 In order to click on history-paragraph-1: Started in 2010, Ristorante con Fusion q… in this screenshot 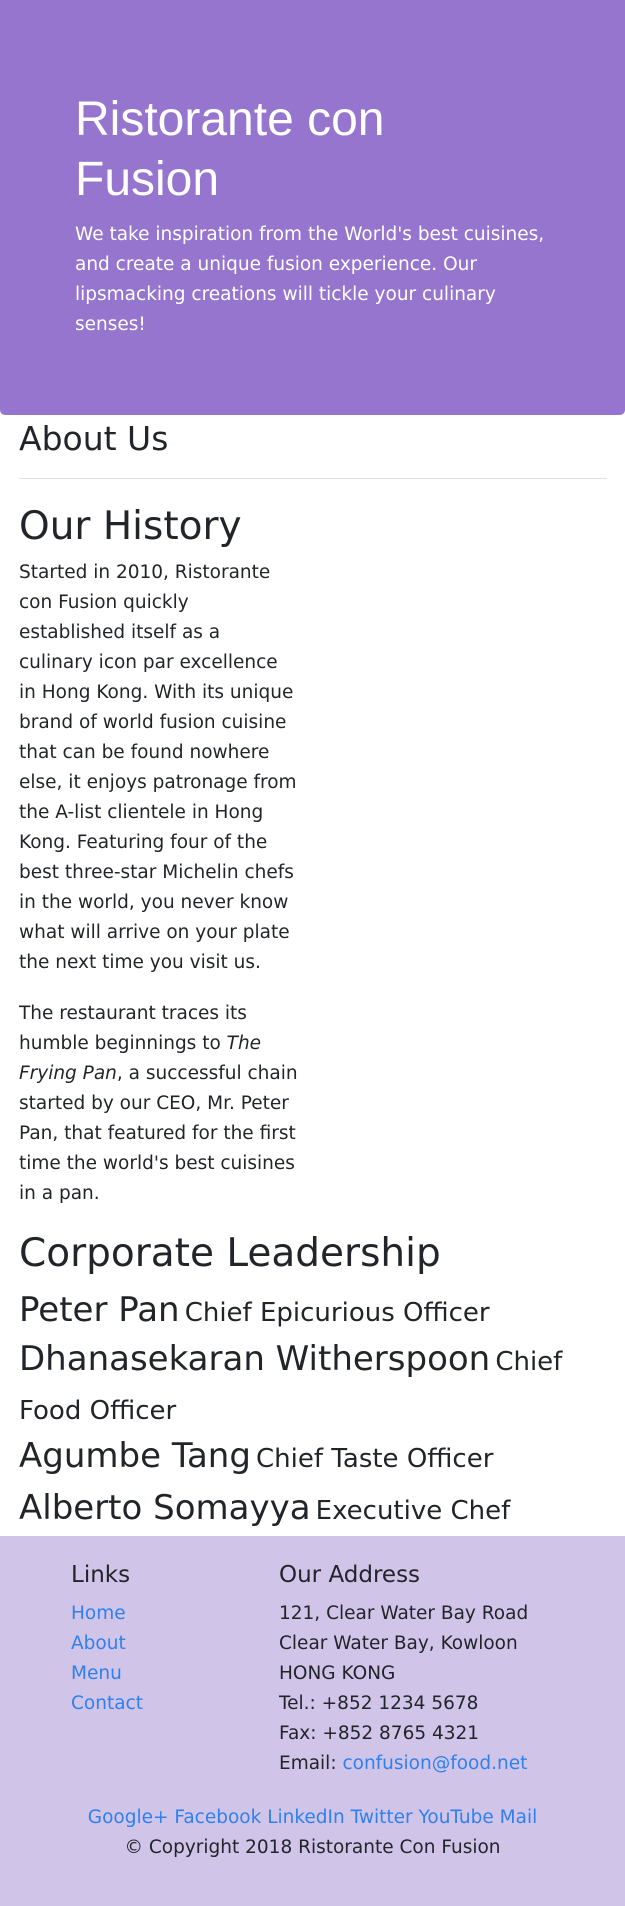, I will do `click(158, 767)`.